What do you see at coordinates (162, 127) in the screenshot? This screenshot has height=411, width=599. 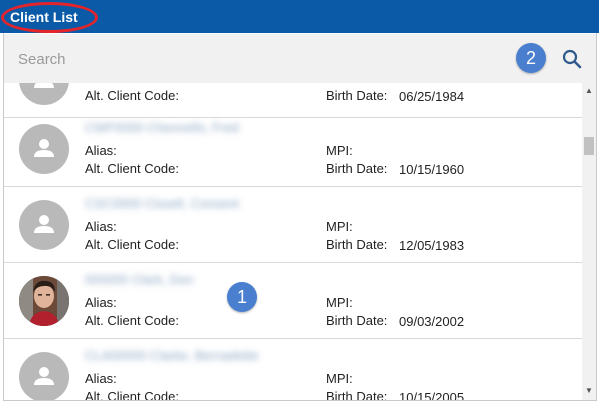 I see `client-name: CWF0000 Chennells, Fred` at bounding box center [162, 127].